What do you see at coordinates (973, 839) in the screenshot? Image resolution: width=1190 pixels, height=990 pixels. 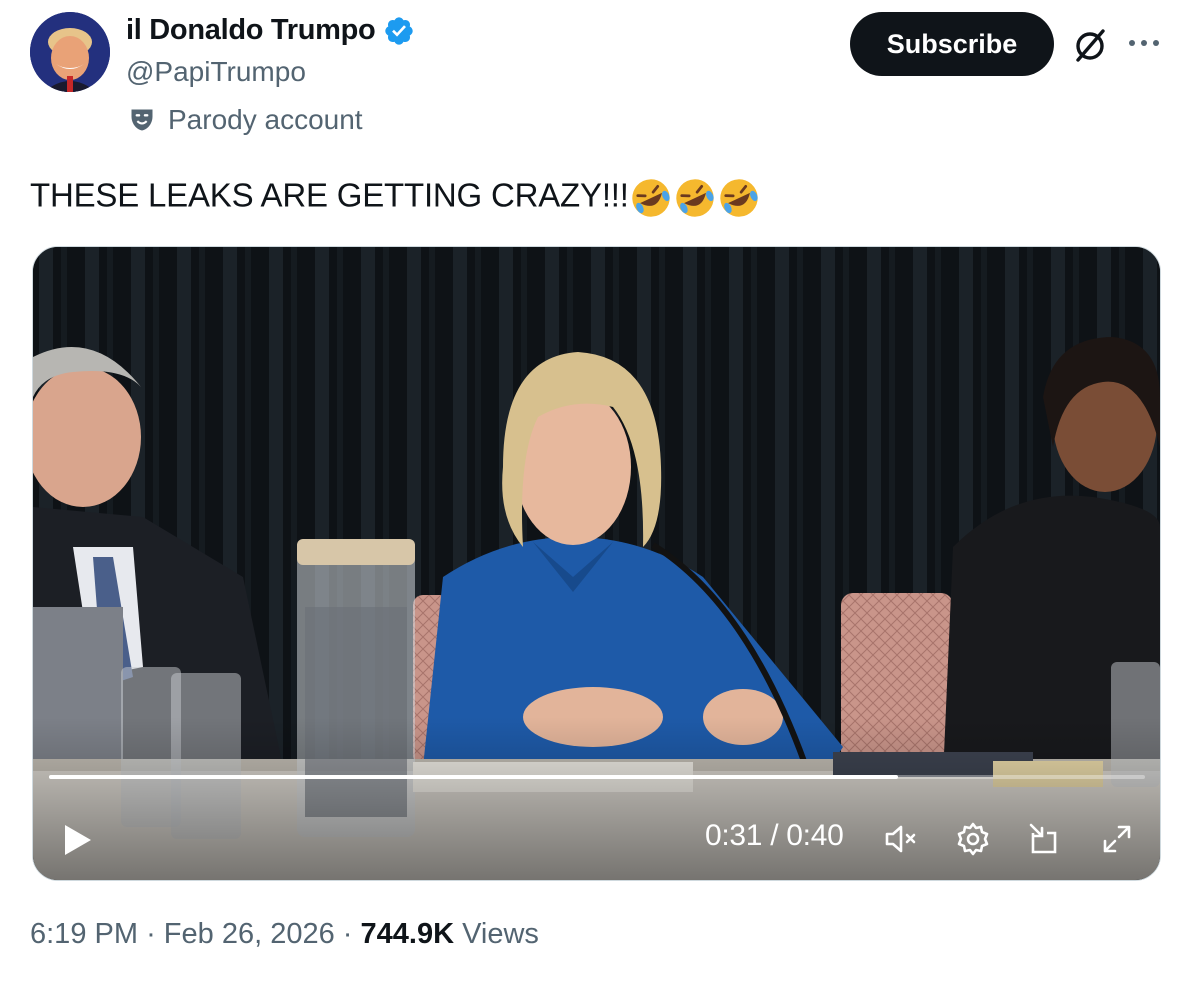 I see `settings-icon` at bounding box center [973, 839].